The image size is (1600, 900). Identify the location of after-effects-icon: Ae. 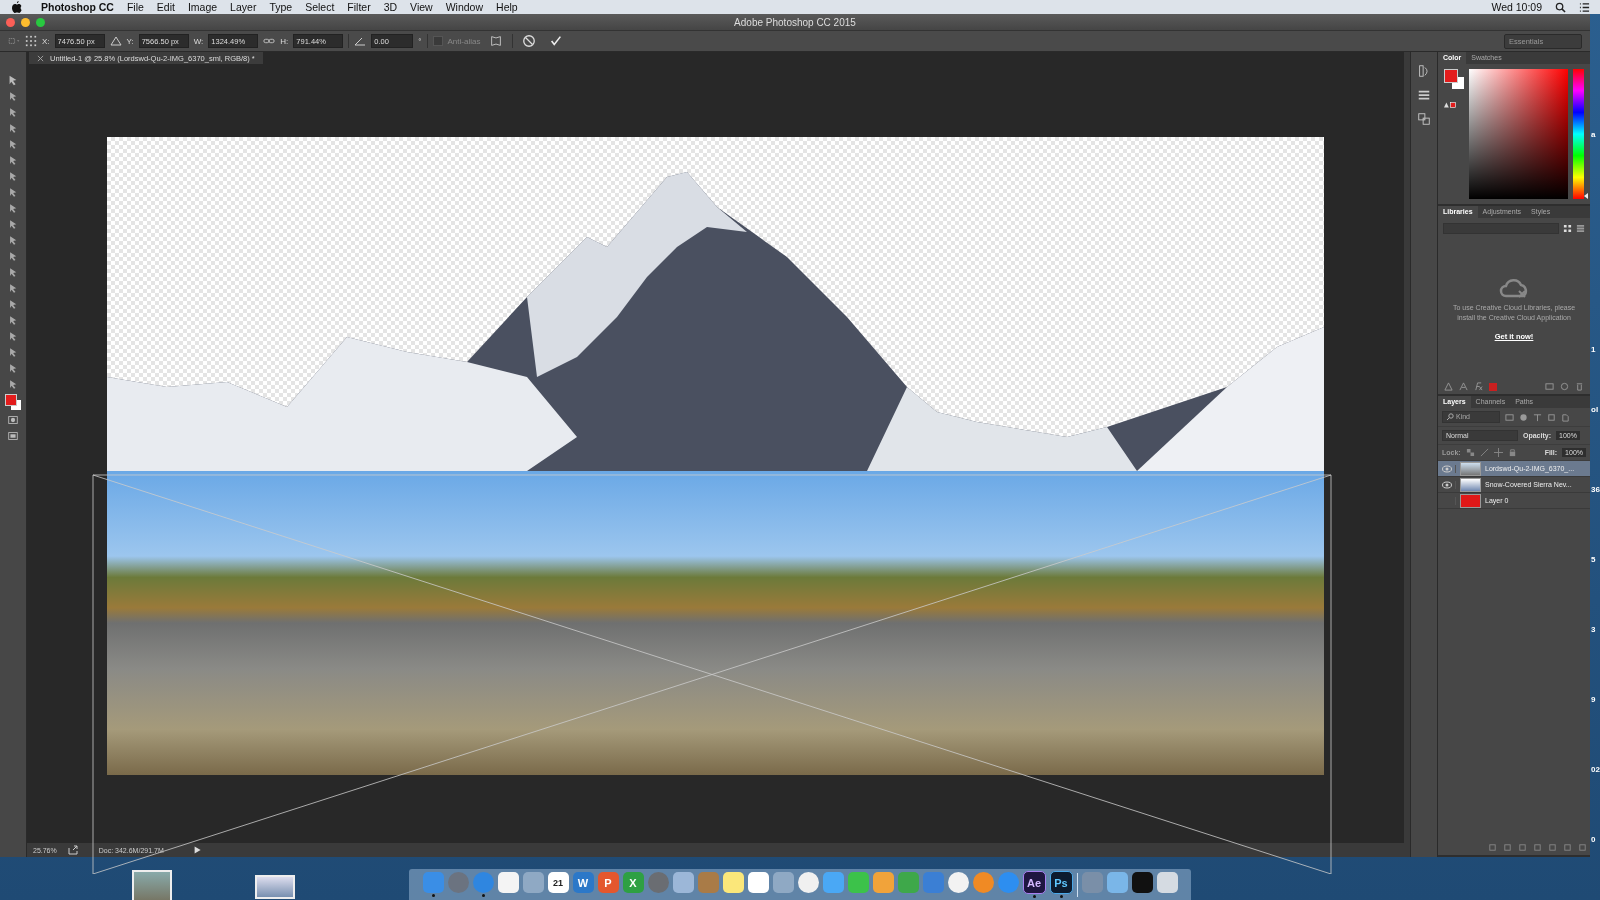
(1034, 882).